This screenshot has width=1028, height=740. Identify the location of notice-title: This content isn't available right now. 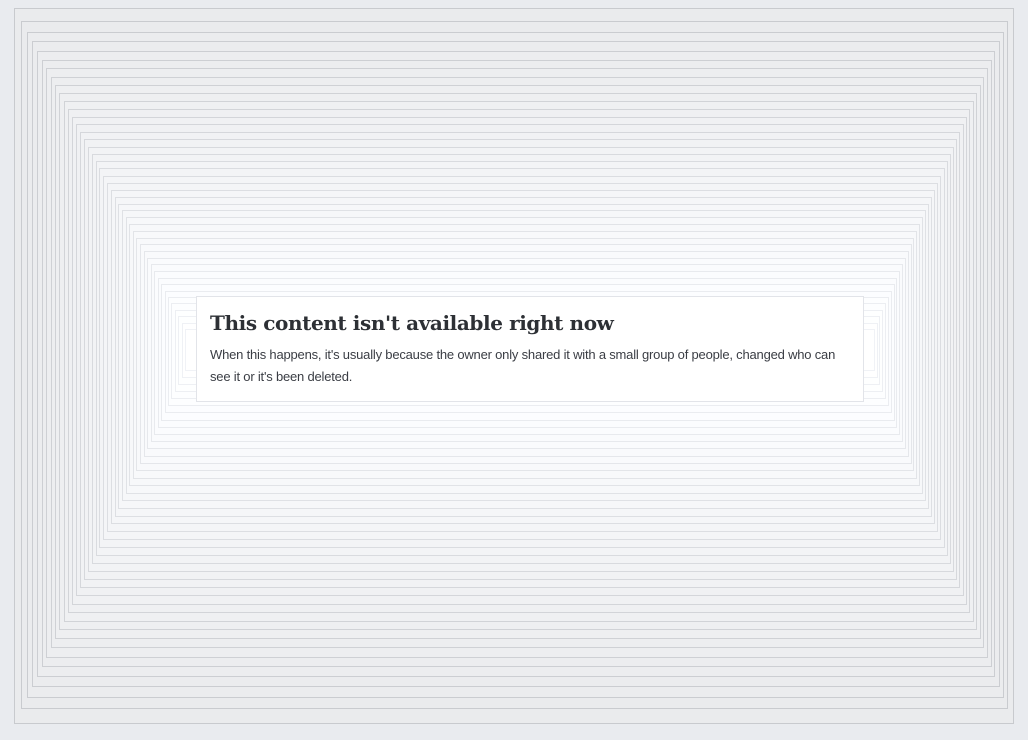
(412, 323).